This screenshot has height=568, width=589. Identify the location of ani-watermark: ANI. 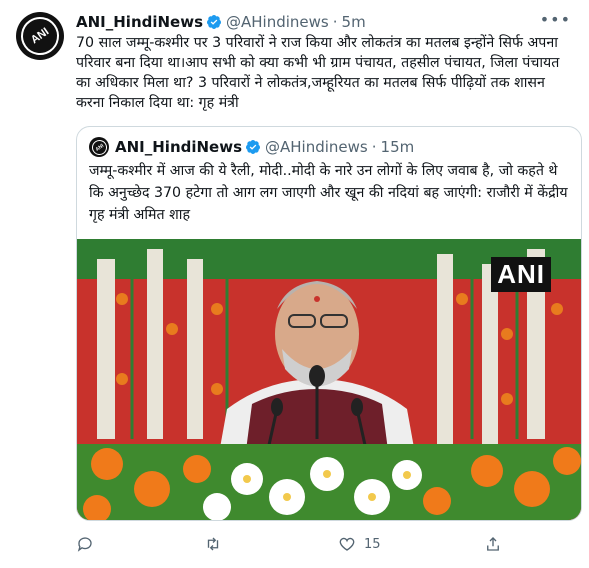
(521, 274).